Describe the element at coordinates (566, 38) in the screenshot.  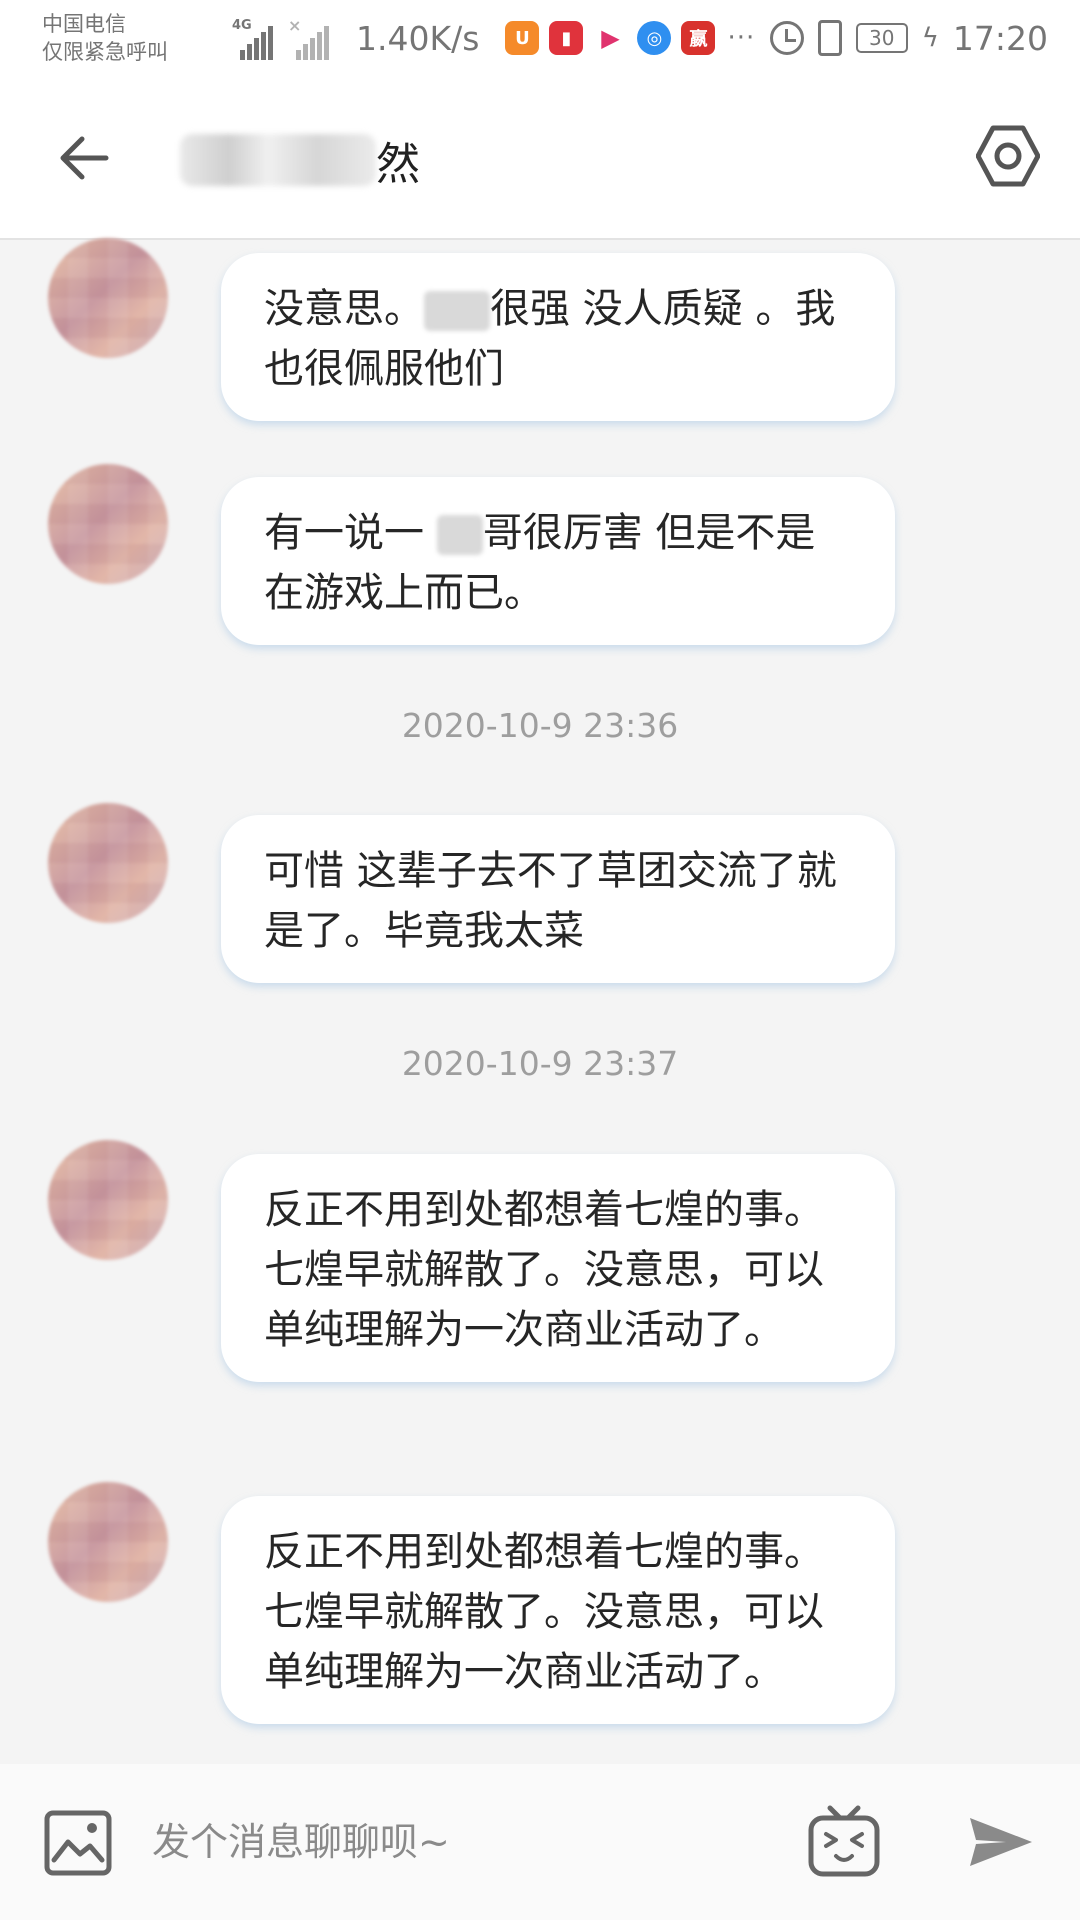
I see `book-app-icon: ▮` at that location.